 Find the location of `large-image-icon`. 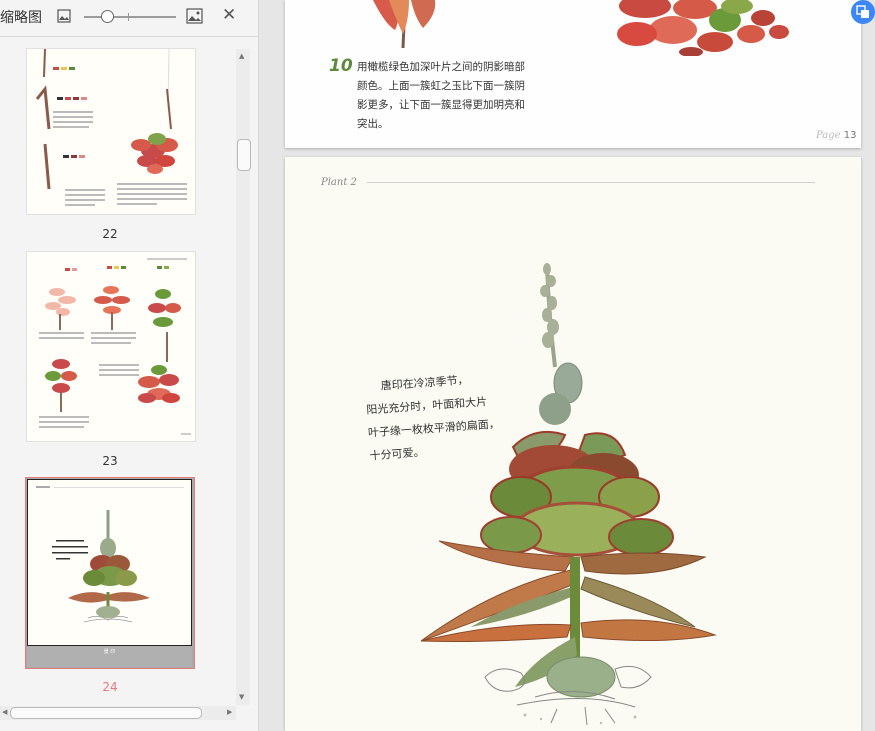

large-image-icon is located at coordinates (194, 18).